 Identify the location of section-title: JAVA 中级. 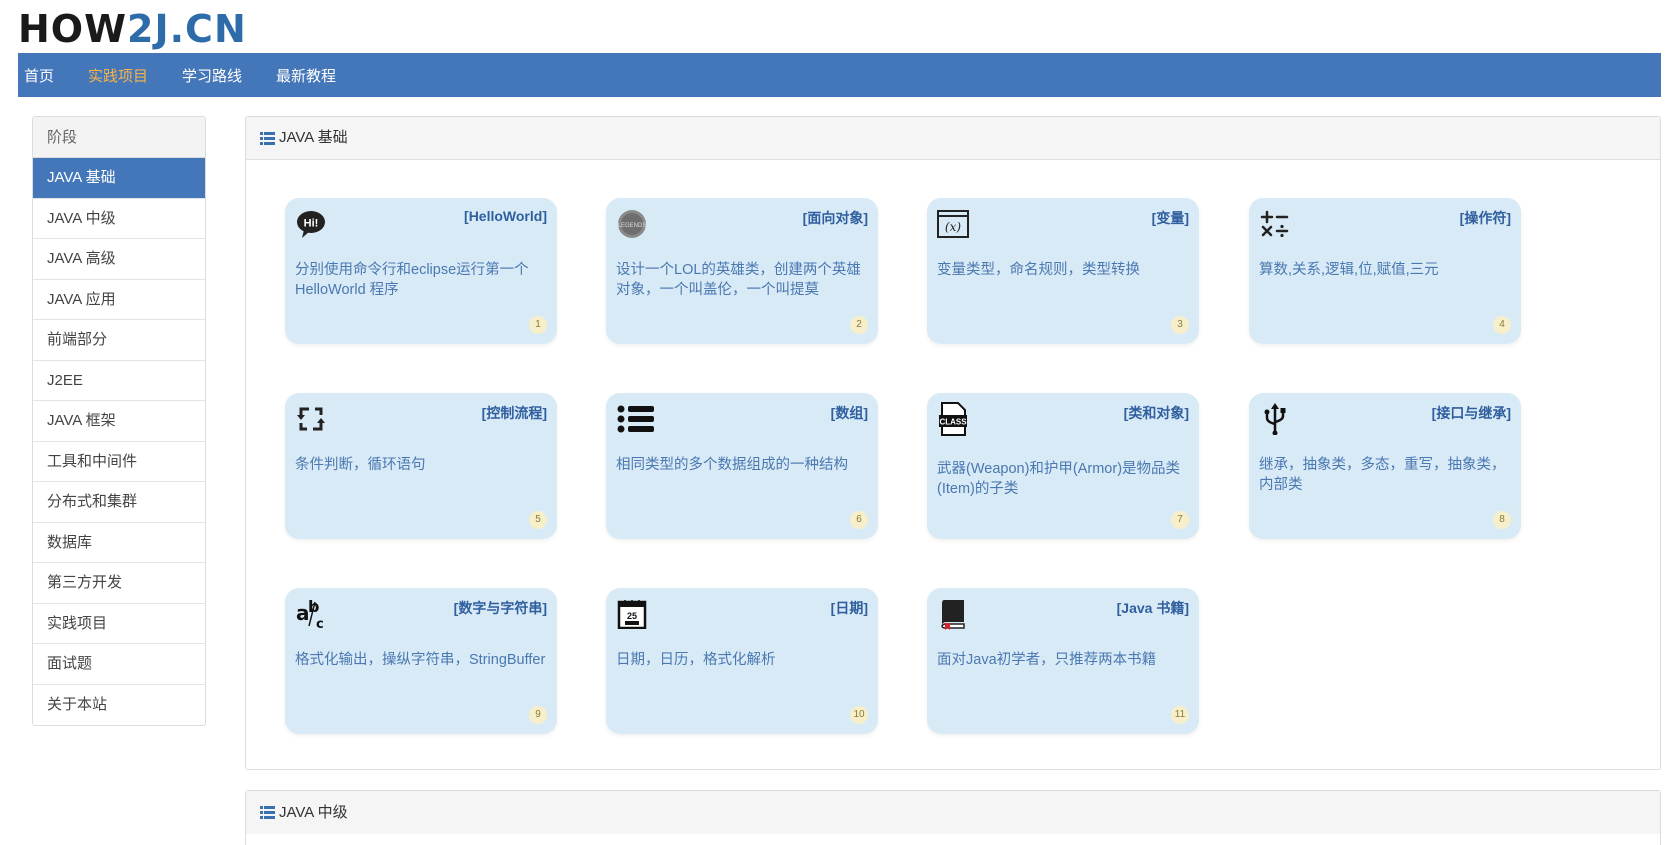
(313, 812).